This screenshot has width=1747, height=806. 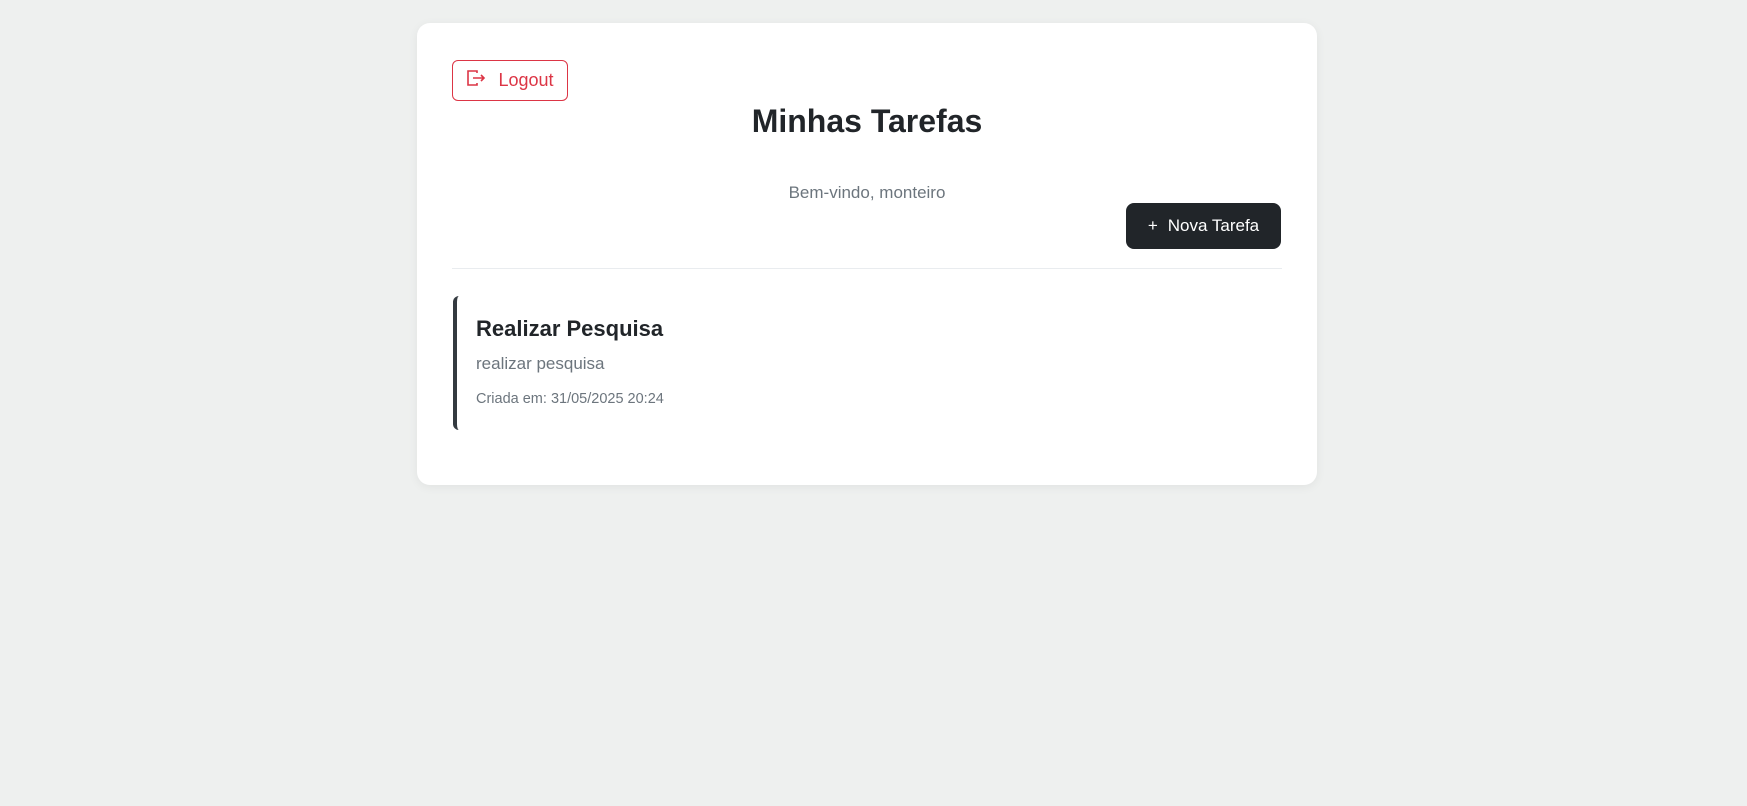 I want to click on new-task-label: Nova Tarefa, so click(x=1213, y=225).